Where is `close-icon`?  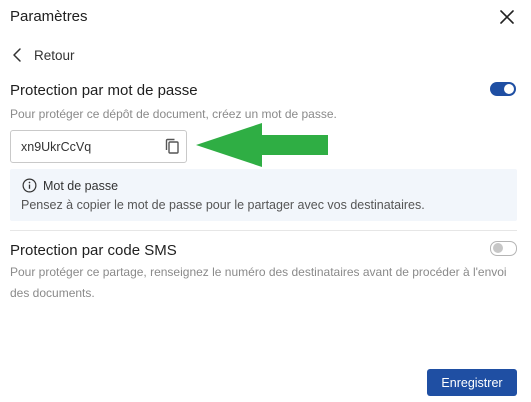
close-icon is located at coordinates (507, 17).